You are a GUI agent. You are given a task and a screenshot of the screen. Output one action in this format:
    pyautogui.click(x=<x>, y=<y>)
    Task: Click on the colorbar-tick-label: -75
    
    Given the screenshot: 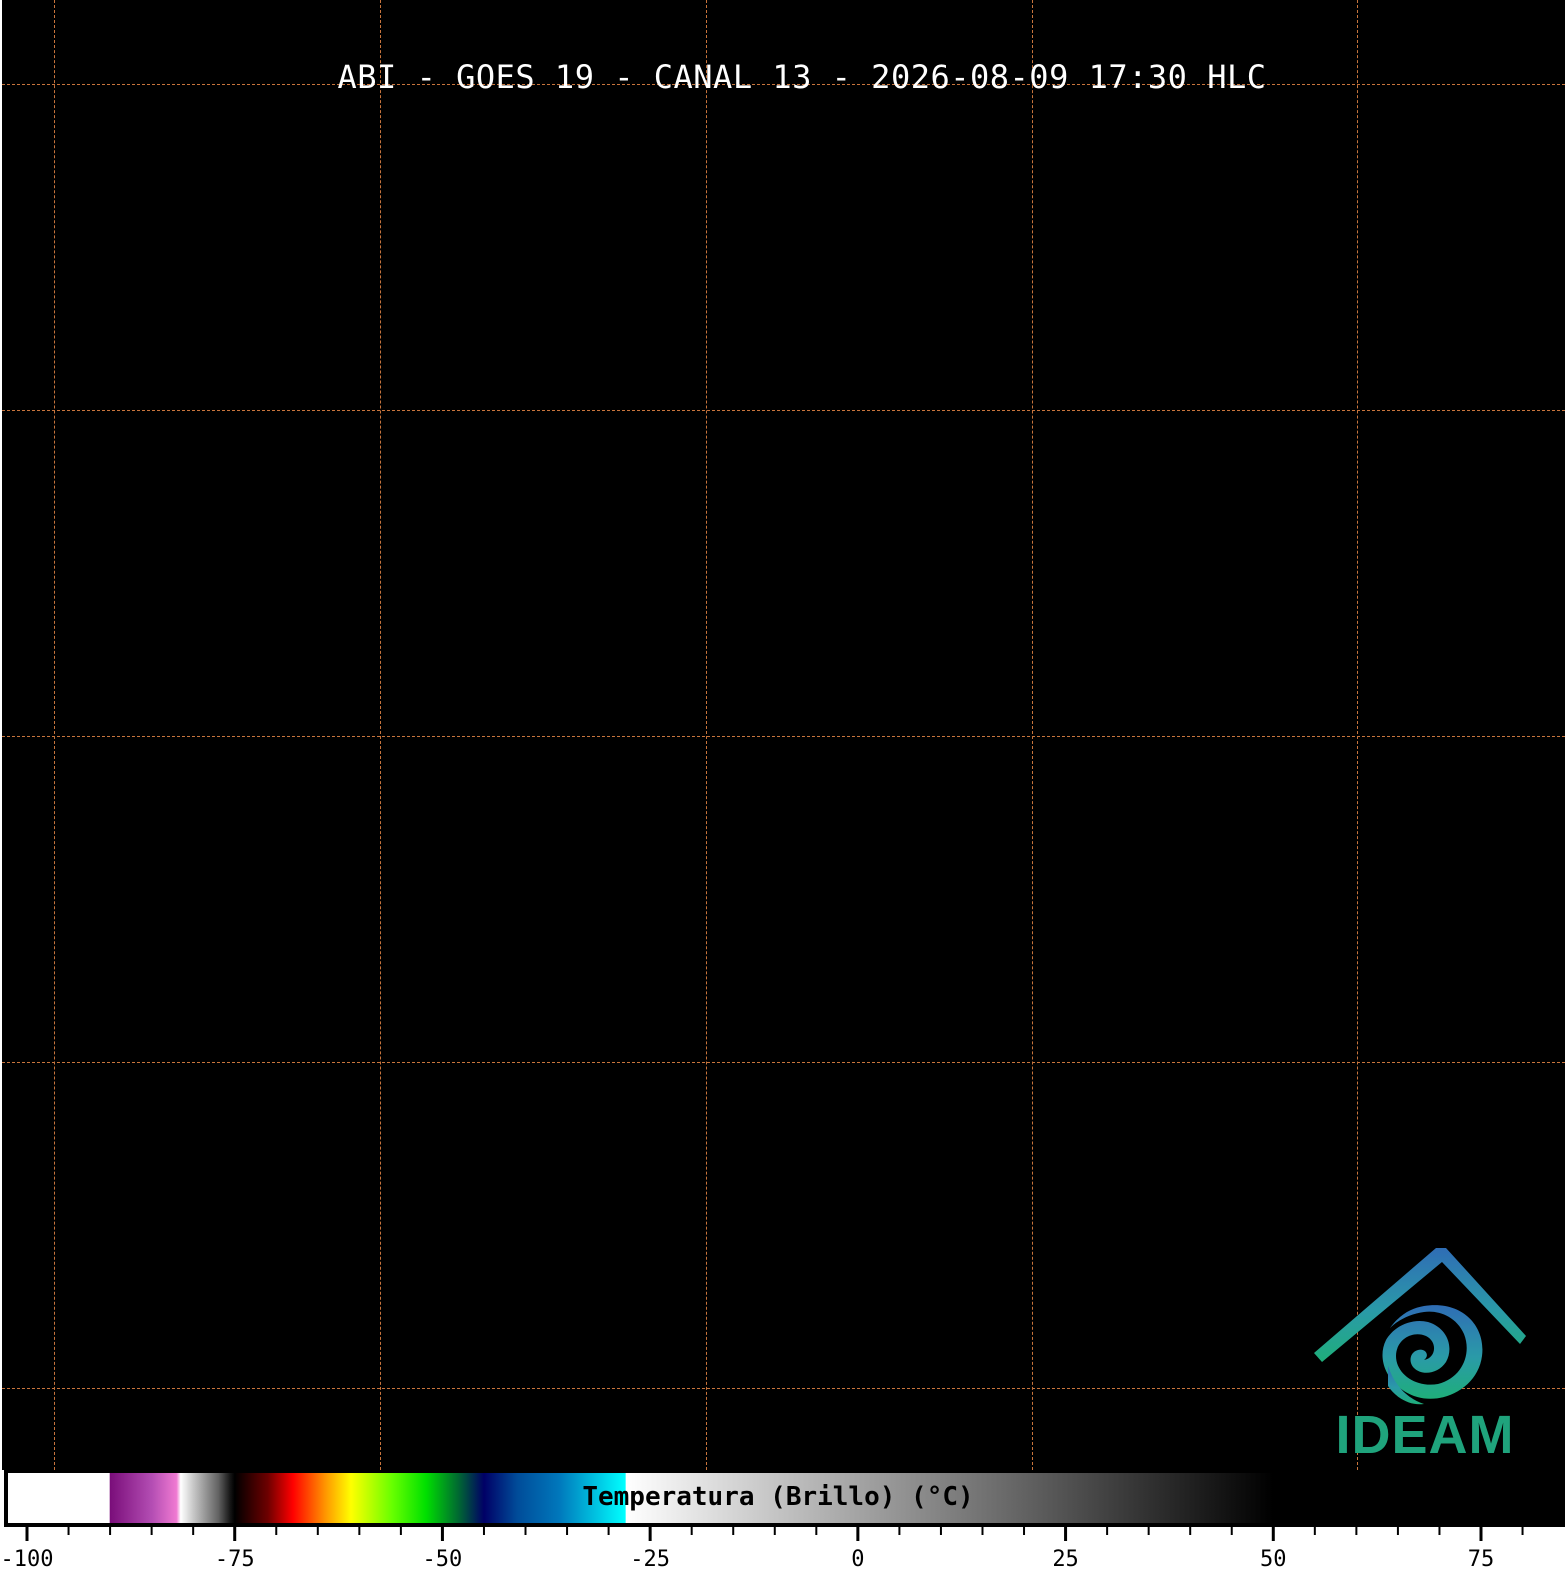 What is the action you would take?
    pyautogui.click(x=235, y=1559)
    